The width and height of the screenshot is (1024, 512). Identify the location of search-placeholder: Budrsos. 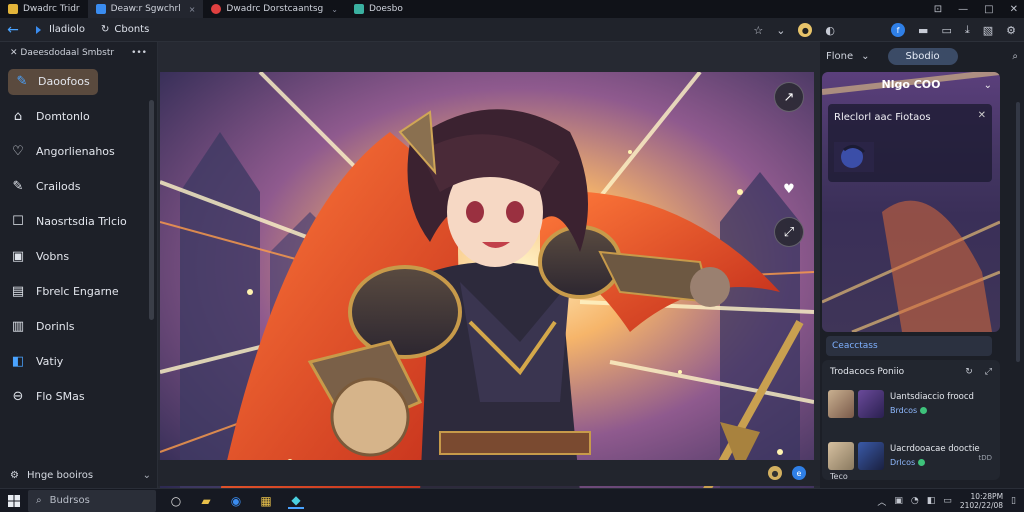
(69, 500).